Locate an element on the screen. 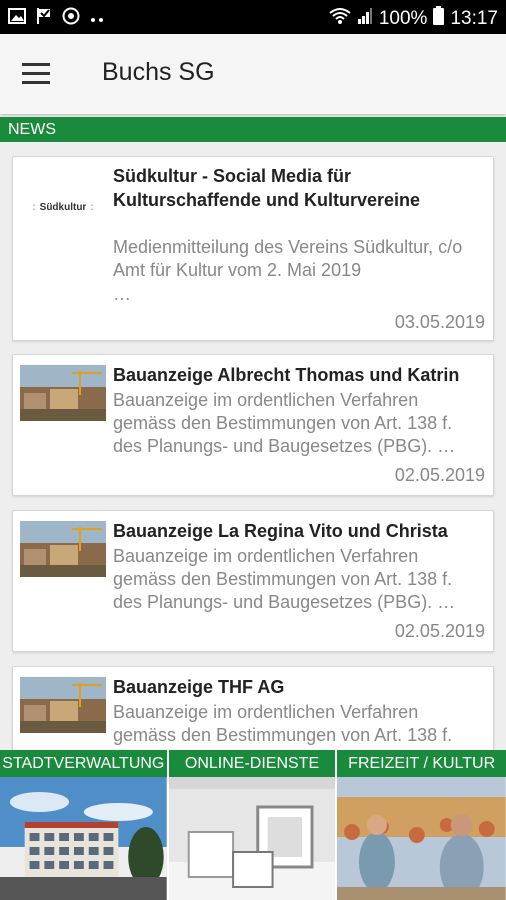 Image resolution: width=506 pixels, height=900 pixels. tile-stadtverwaltung: STADTVERWALTUNG is located at coordinates (84, 825).